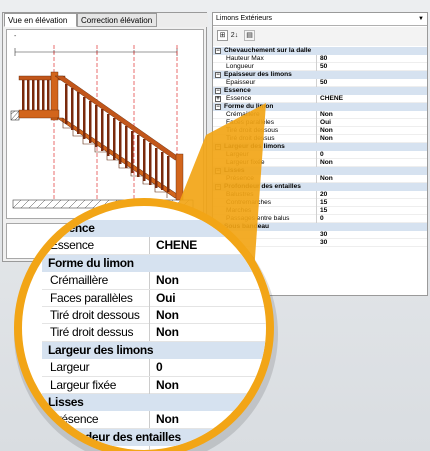  What do you see at coordinates (66, 401) in the screenshot?
I see `zoom-category-label: Lisses` at bounding box center [66, 401].